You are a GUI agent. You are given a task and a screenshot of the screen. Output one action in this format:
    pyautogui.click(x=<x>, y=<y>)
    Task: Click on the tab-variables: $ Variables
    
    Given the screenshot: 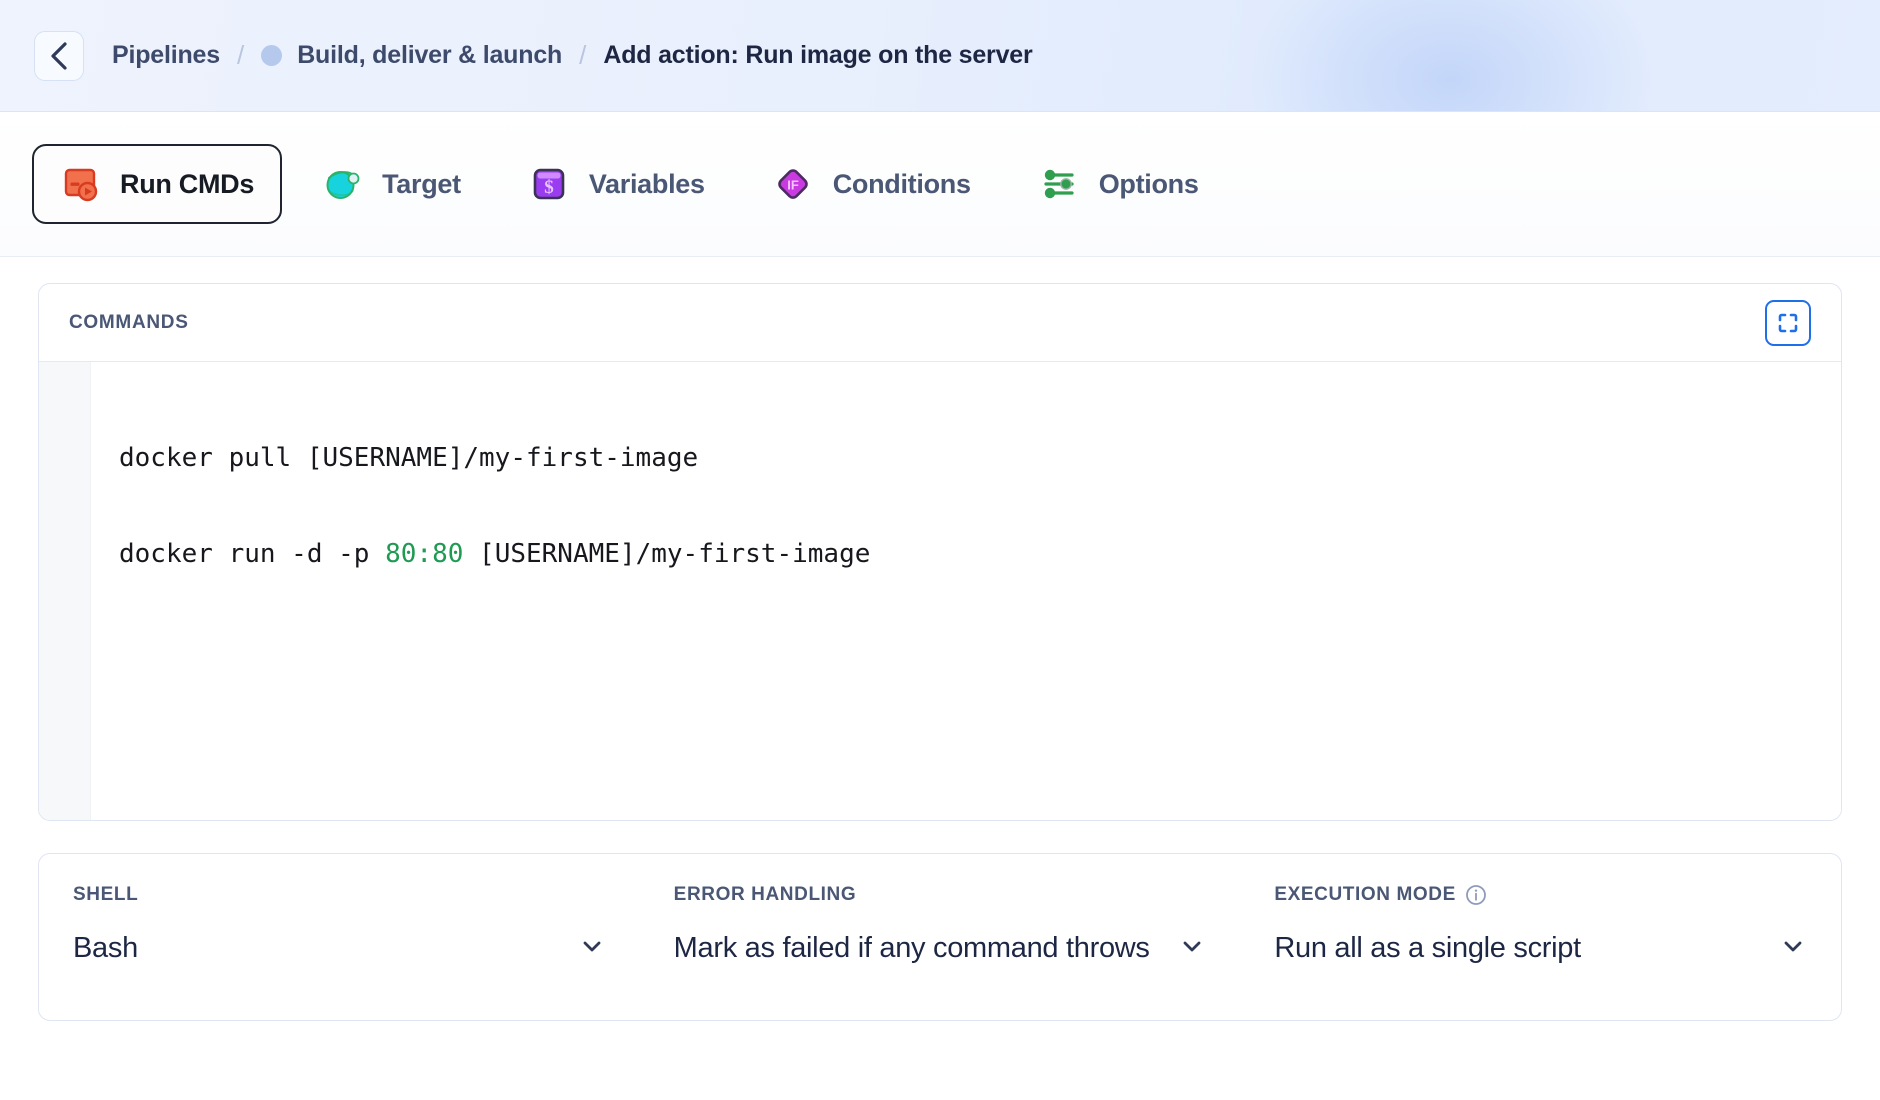 What is the action you would take?
    pyautogui.click(x=617, y=184)
    